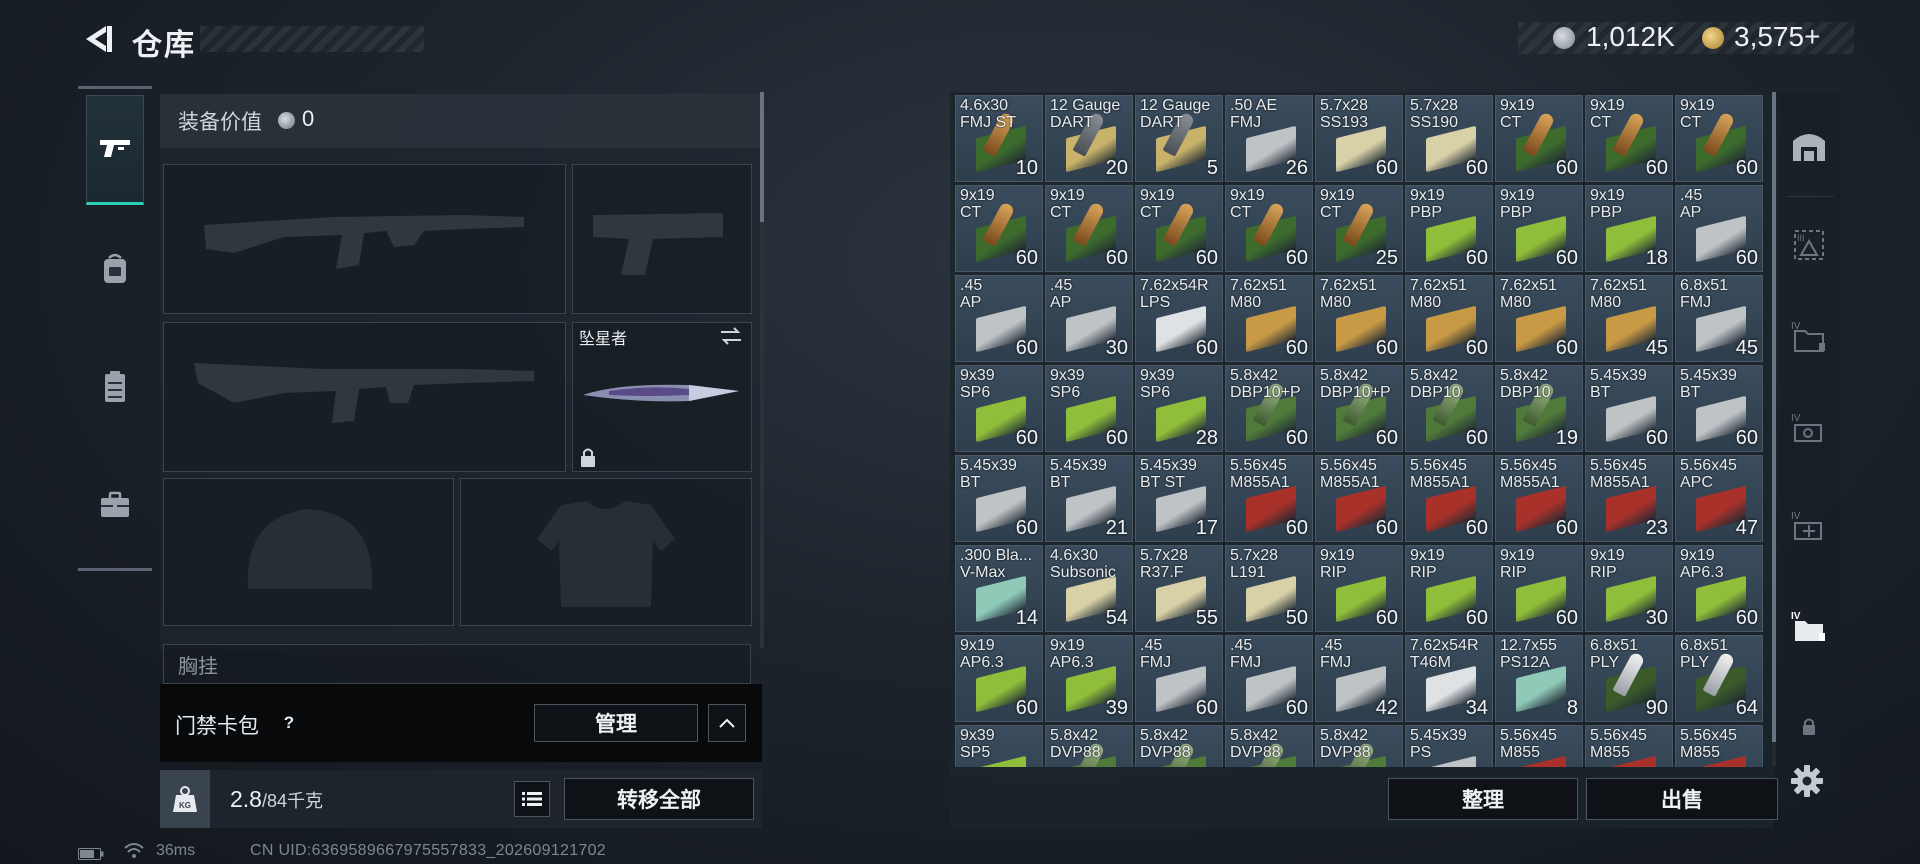 This screenshot has height=864, width=1920. What do you see at coordinates (1449, 138) in the screenshot?
I see `stash-item-cell: 5.7x28 SS190 60` at bounding box center [1449, 138].